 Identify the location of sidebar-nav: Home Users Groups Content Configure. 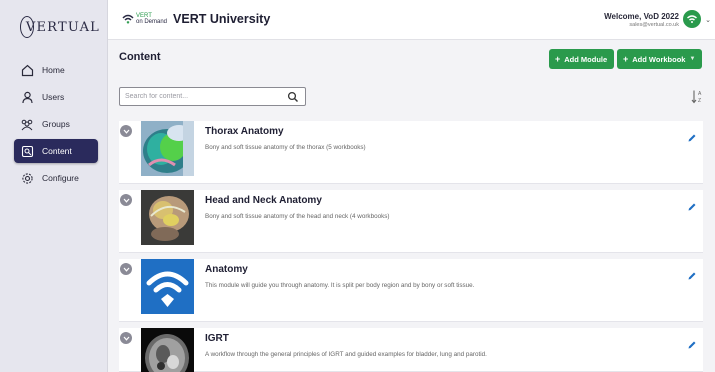
(56, 125).